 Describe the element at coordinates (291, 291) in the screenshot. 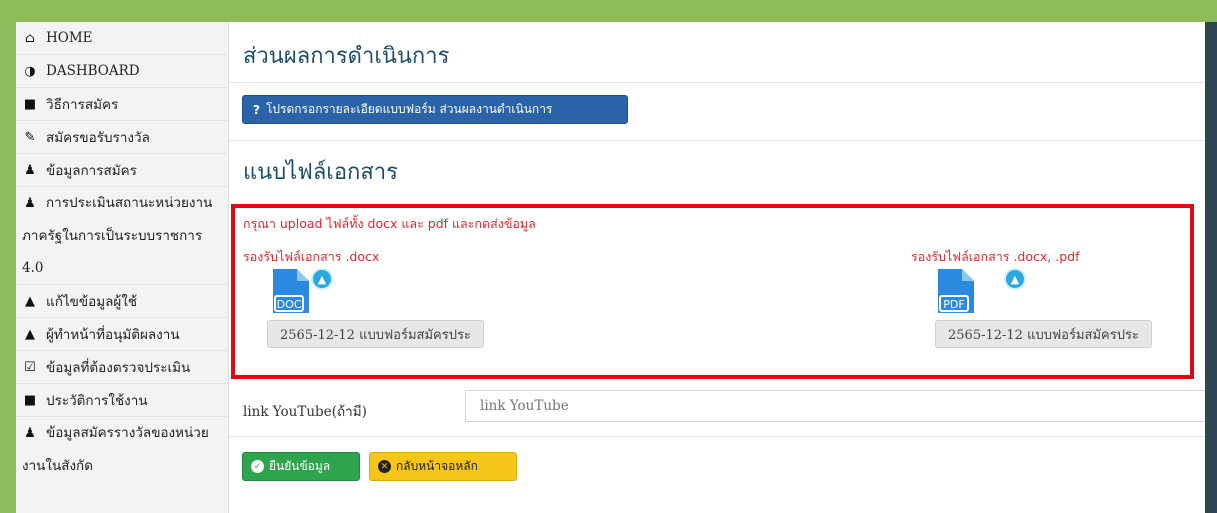

I see `doc-file-icon: DOC` at that location.